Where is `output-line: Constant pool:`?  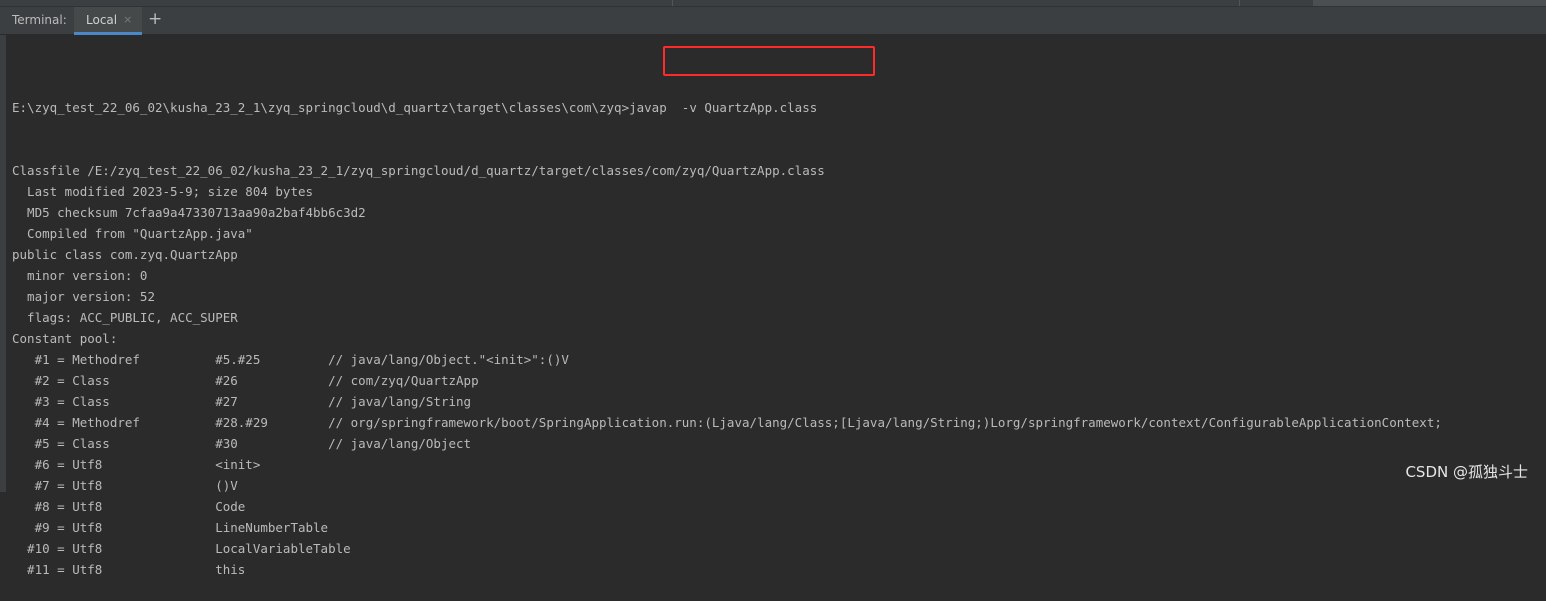
output-line: Constant pool: is located at coordinates (65, 338).